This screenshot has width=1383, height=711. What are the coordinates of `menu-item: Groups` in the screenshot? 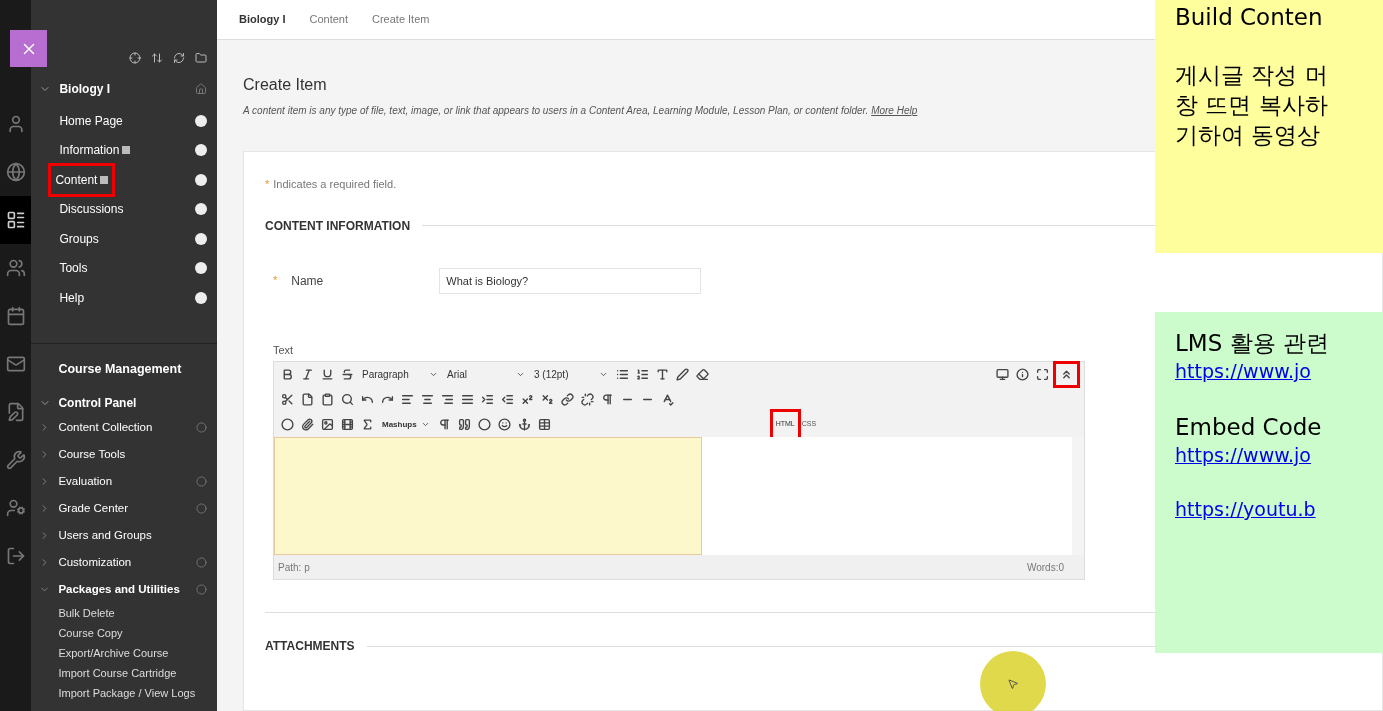 It's located at (79, 238).